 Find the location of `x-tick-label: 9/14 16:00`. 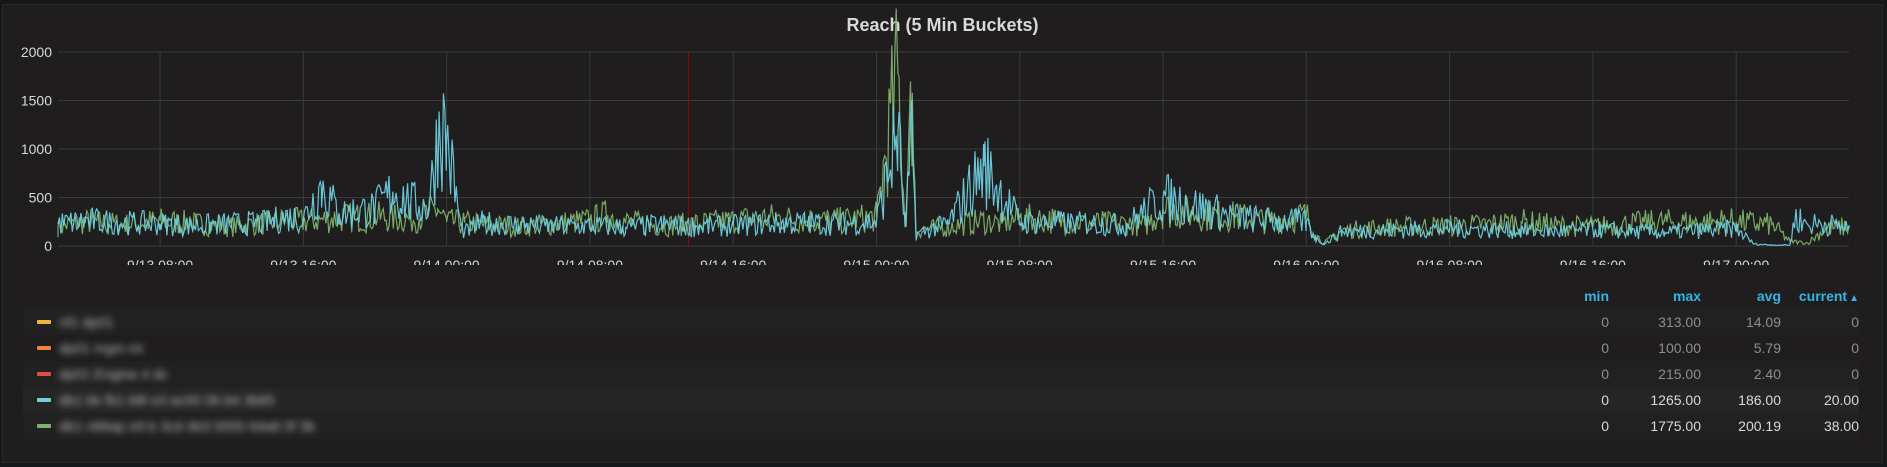

x-tick-label: 9/14 16:00 is located at coordinates (733, 261).